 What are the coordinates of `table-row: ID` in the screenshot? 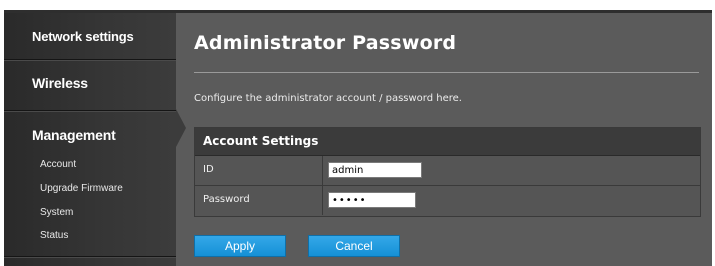 It's located at (447, 171).